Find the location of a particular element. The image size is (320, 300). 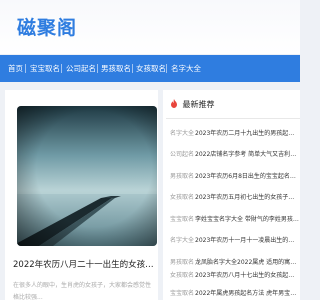

list-item: 女孩取名 2023年农历五月初七出生的女孩子取名 is located at coordinates (235, 198).